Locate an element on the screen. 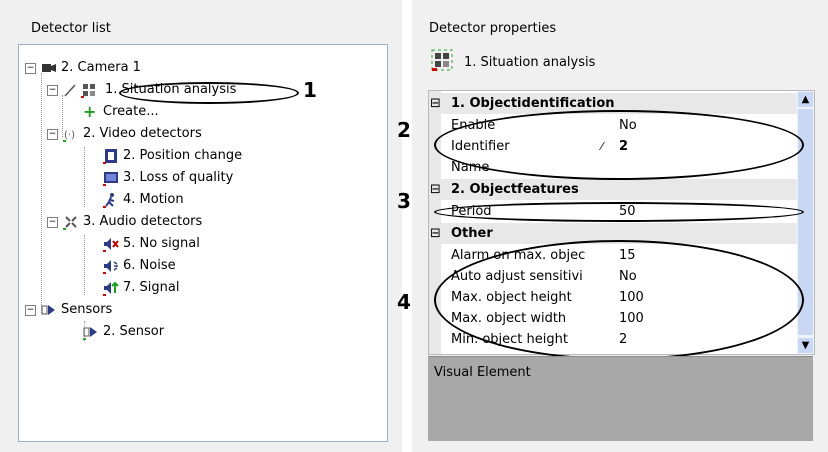  tree-item-noise: 6. Noise is located at coordinates (169, 266).